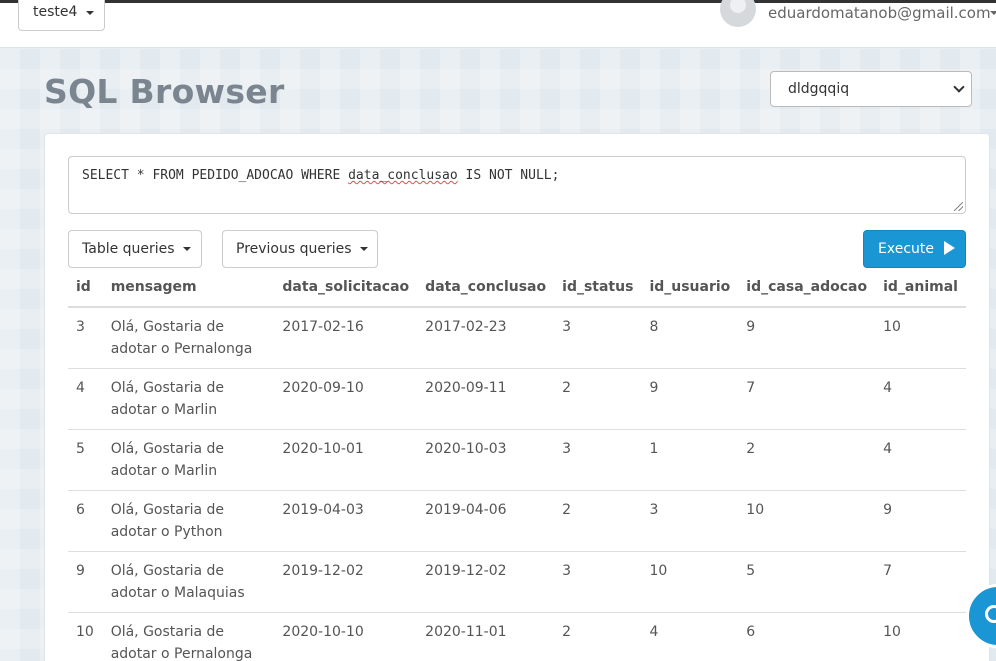 The image size is (996, 661). Describe the element at coordinates (188, 288) in the screenshot. I see `column-header: mensagem` at that location.